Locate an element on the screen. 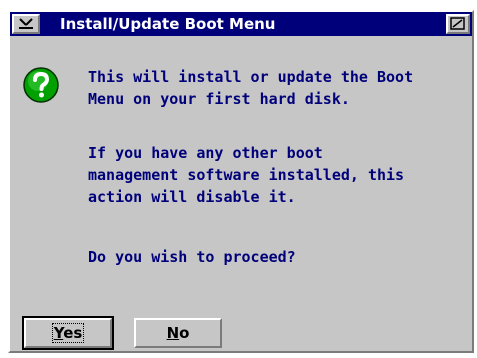  no-button: No is located at coordinates (178, 333).